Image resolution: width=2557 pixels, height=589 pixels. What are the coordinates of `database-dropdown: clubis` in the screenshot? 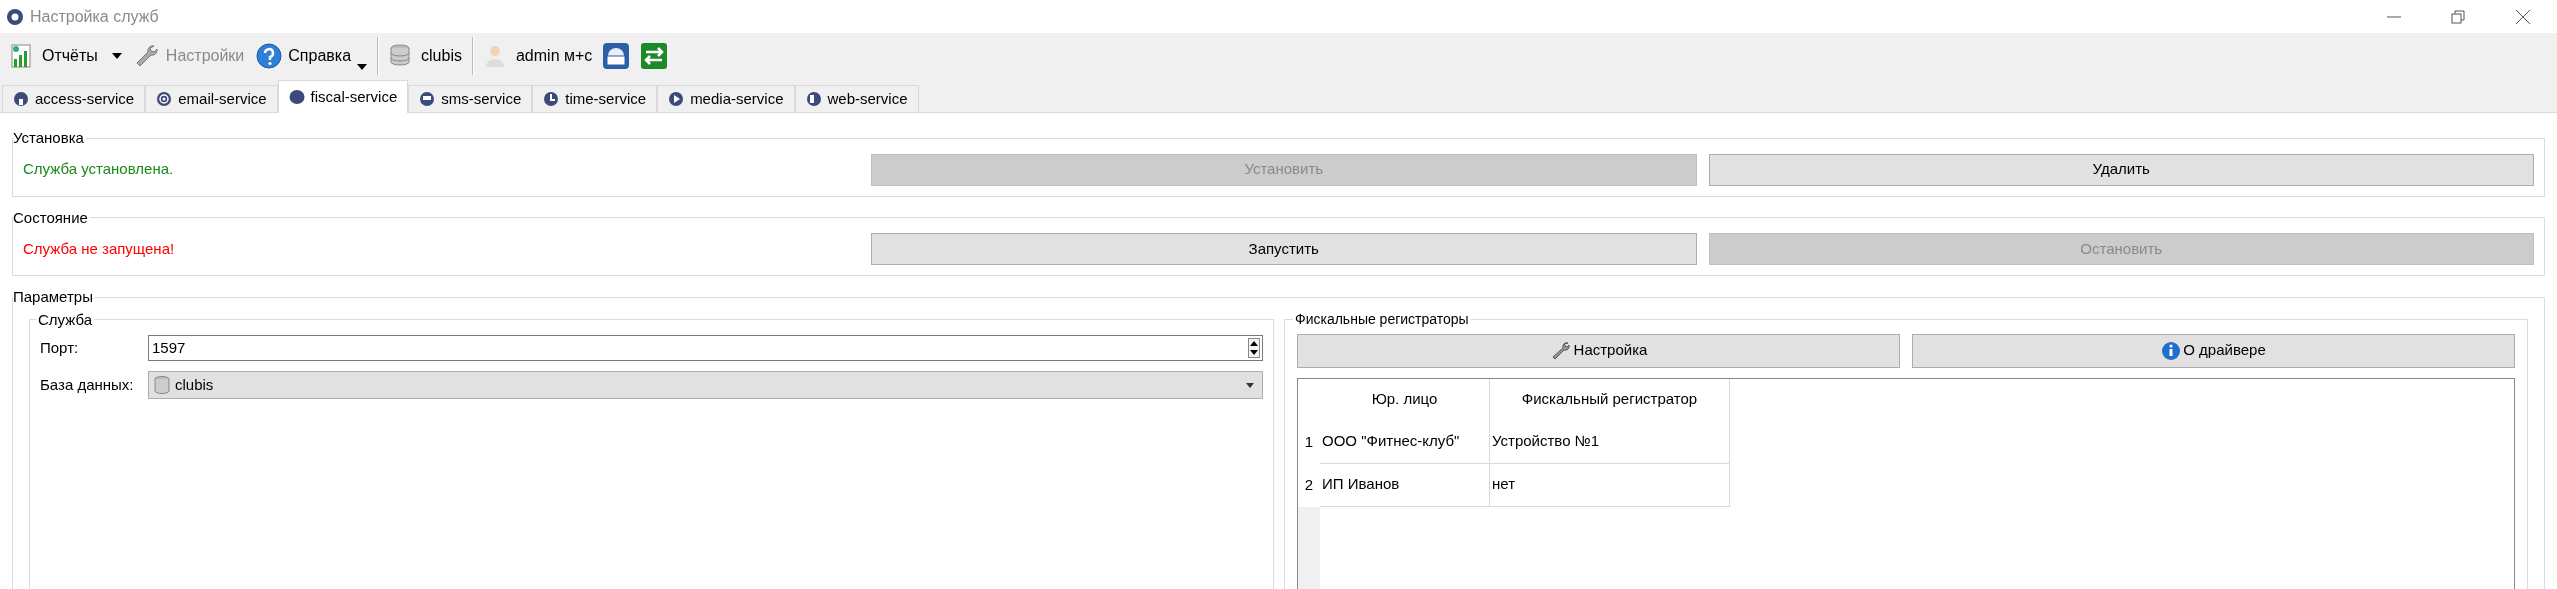 It's located at (705, 385).